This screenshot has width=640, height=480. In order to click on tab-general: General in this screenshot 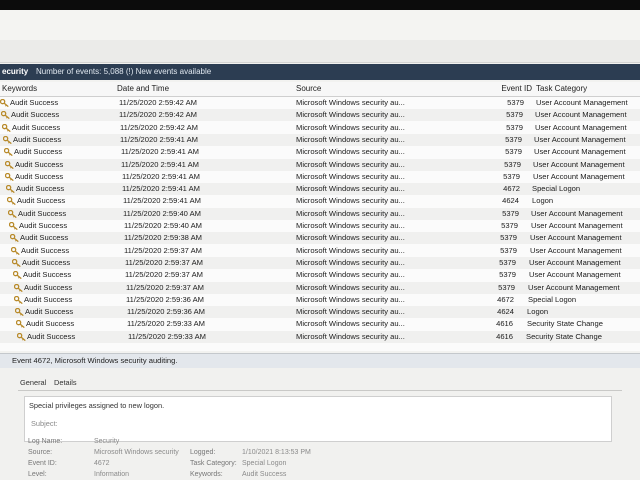, I will do `click(33, 383)`.